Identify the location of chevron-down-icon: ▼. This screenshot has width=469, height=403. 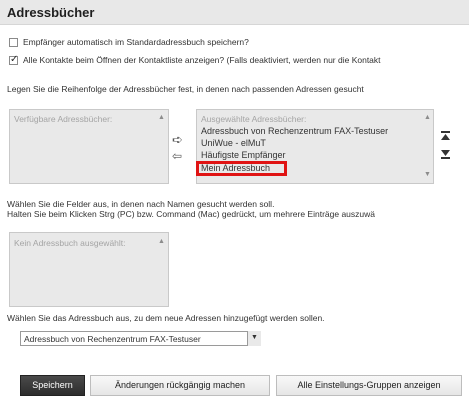
(254, 338).